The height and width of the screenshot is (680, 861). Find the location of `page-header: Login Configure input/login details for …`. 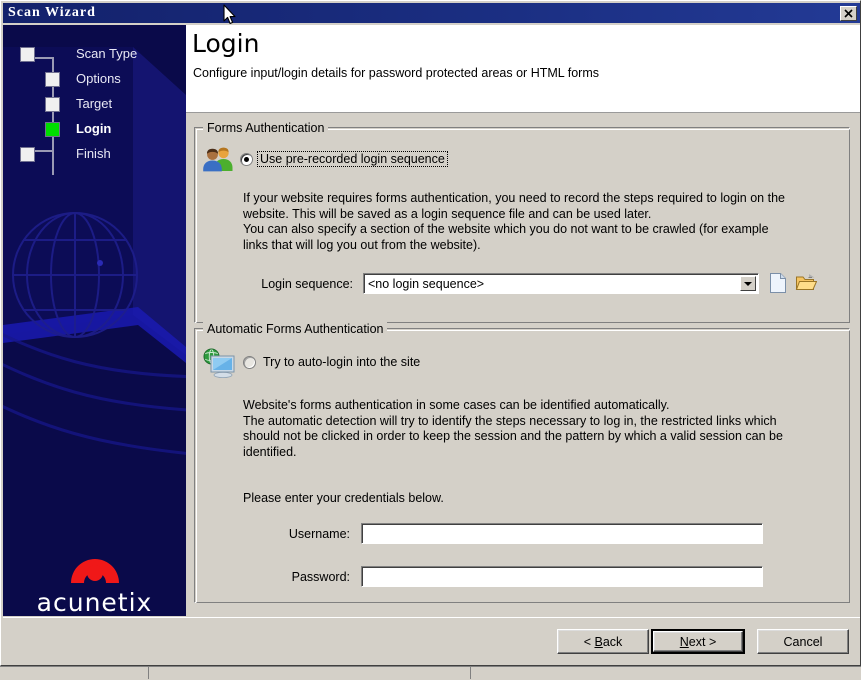

page-header: Login Configure input/login details for … is located at coordinates (523, 69).